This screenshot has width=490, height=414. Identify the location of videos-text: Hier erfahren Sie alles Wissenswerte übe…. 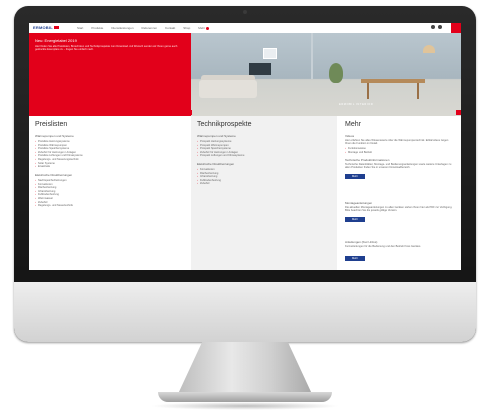
(397, 142).